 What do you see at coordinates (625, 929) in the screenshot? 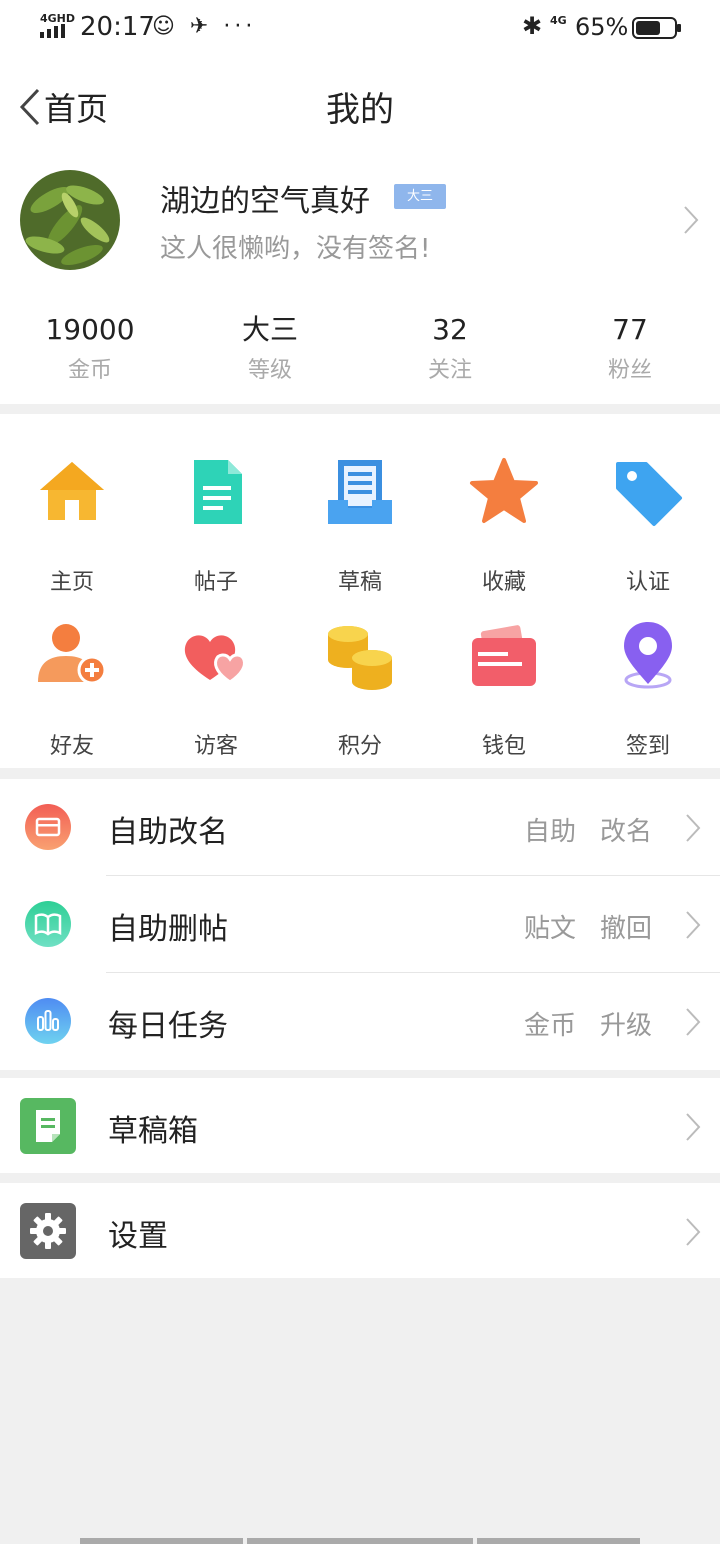
I see `tag: 撤回` at bounding box center [625, 929].